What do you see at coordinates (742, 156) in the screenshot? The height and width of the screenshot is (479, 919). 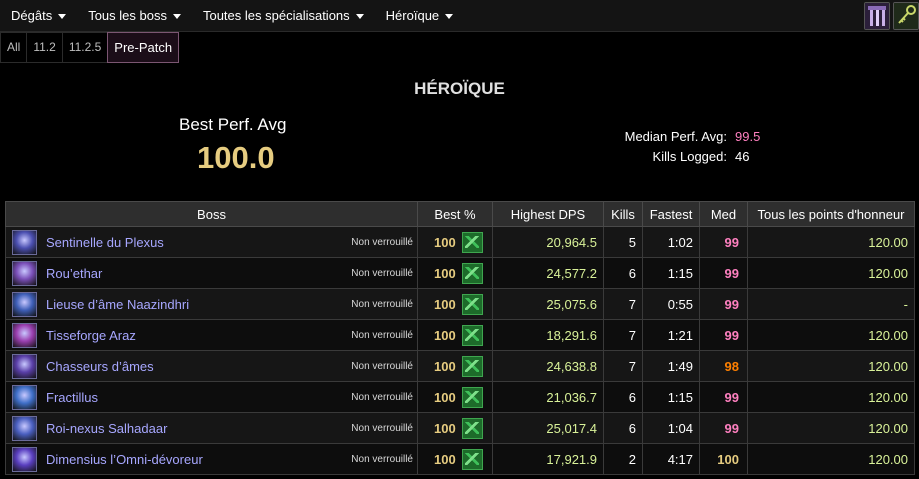 I see `kills-logged-value: 46` at bounding box center [742, 156].